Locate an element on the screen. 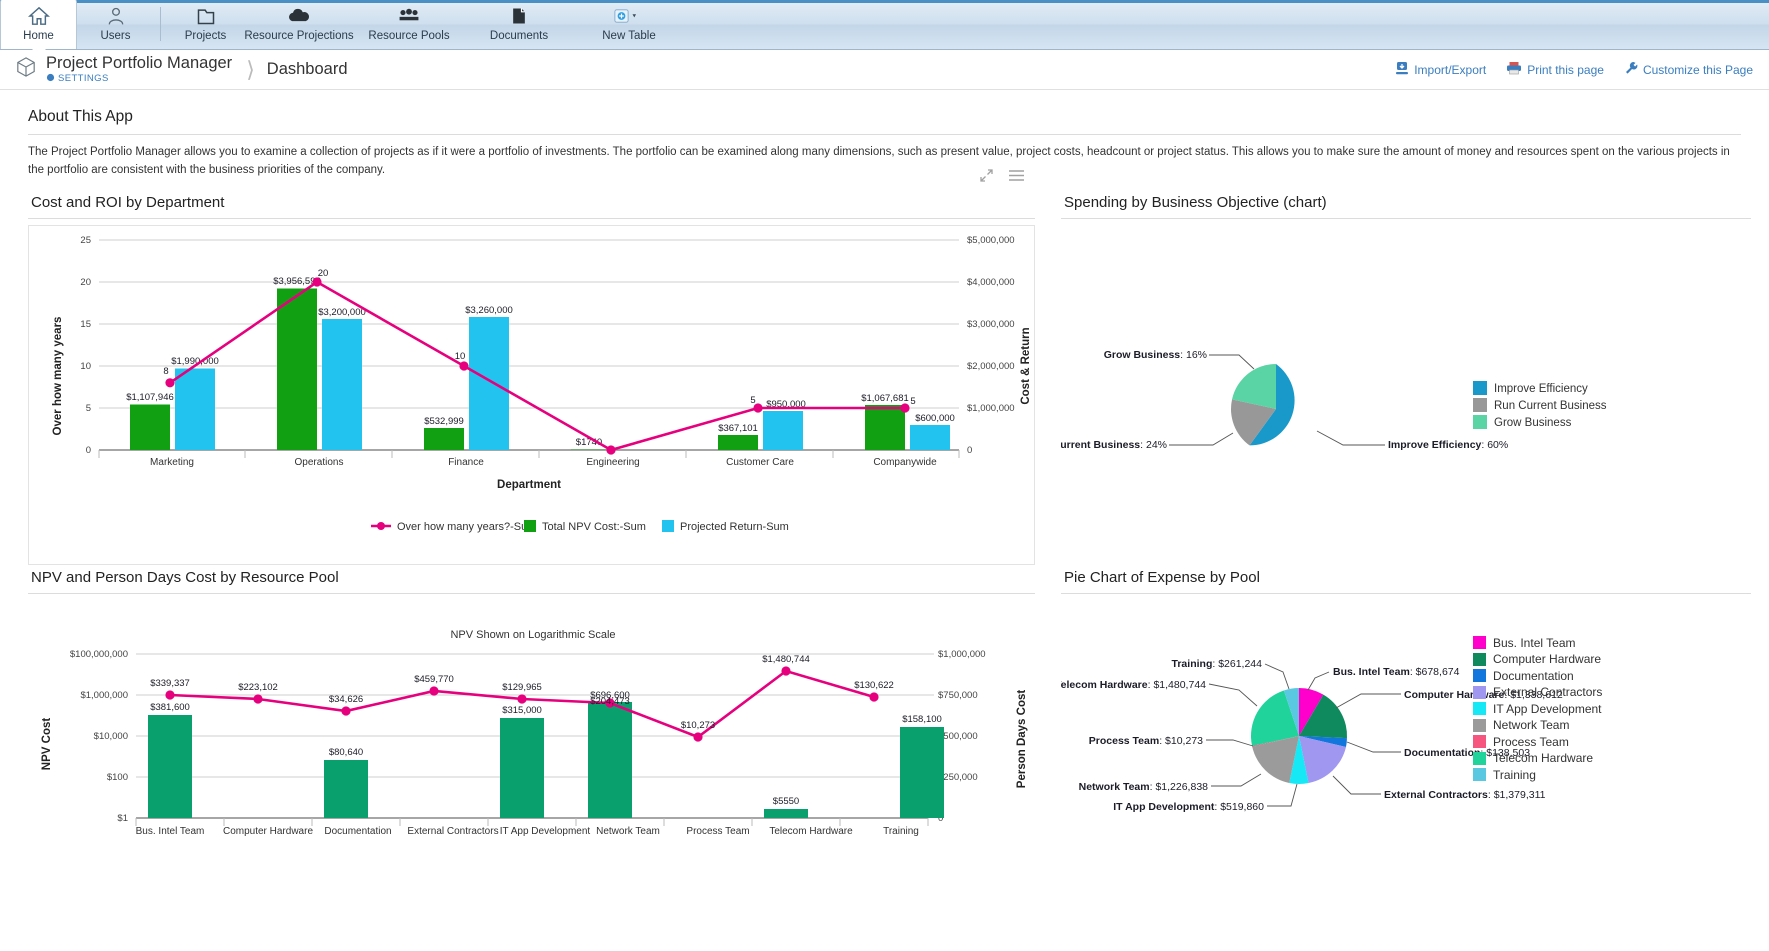  cloud-icon is located at coordinates (299, 16).